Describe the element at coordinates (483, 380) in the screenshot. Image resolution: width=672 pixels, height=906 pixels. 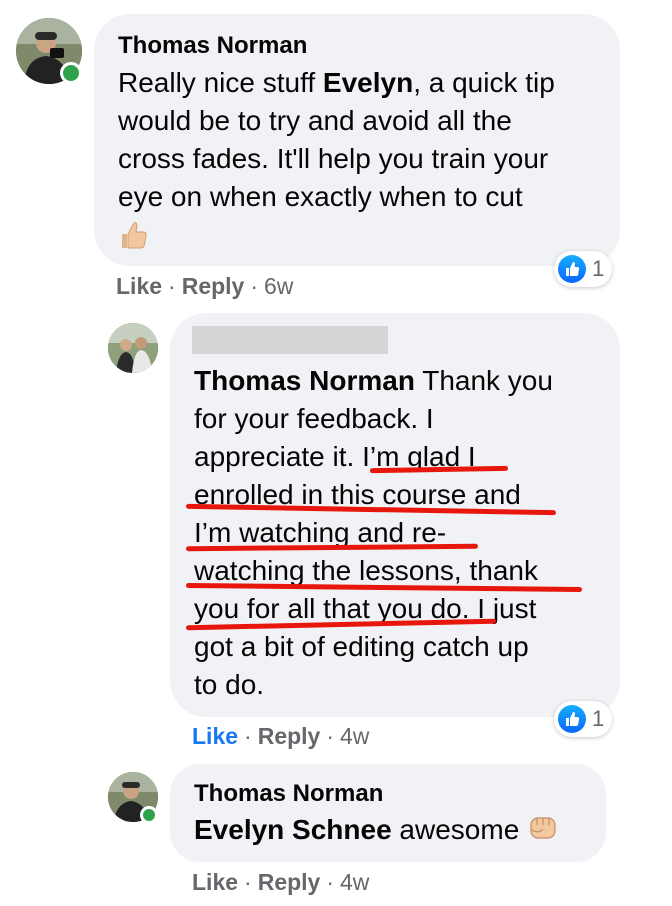
I see `comment-text-part: Thank you` at that location.